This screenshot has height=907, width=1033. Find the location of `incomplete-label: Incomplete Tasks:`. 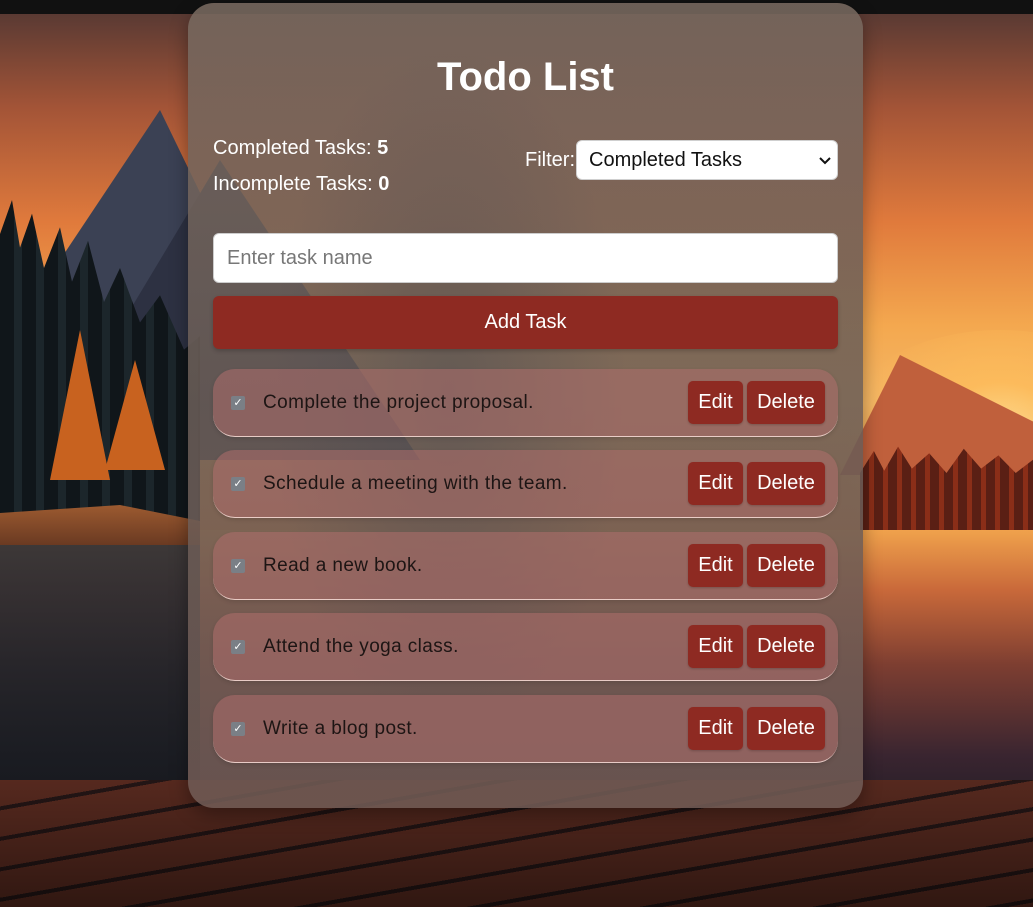

incomplete-label: Incomplete Tasks: is located at coordinates (293, 184).